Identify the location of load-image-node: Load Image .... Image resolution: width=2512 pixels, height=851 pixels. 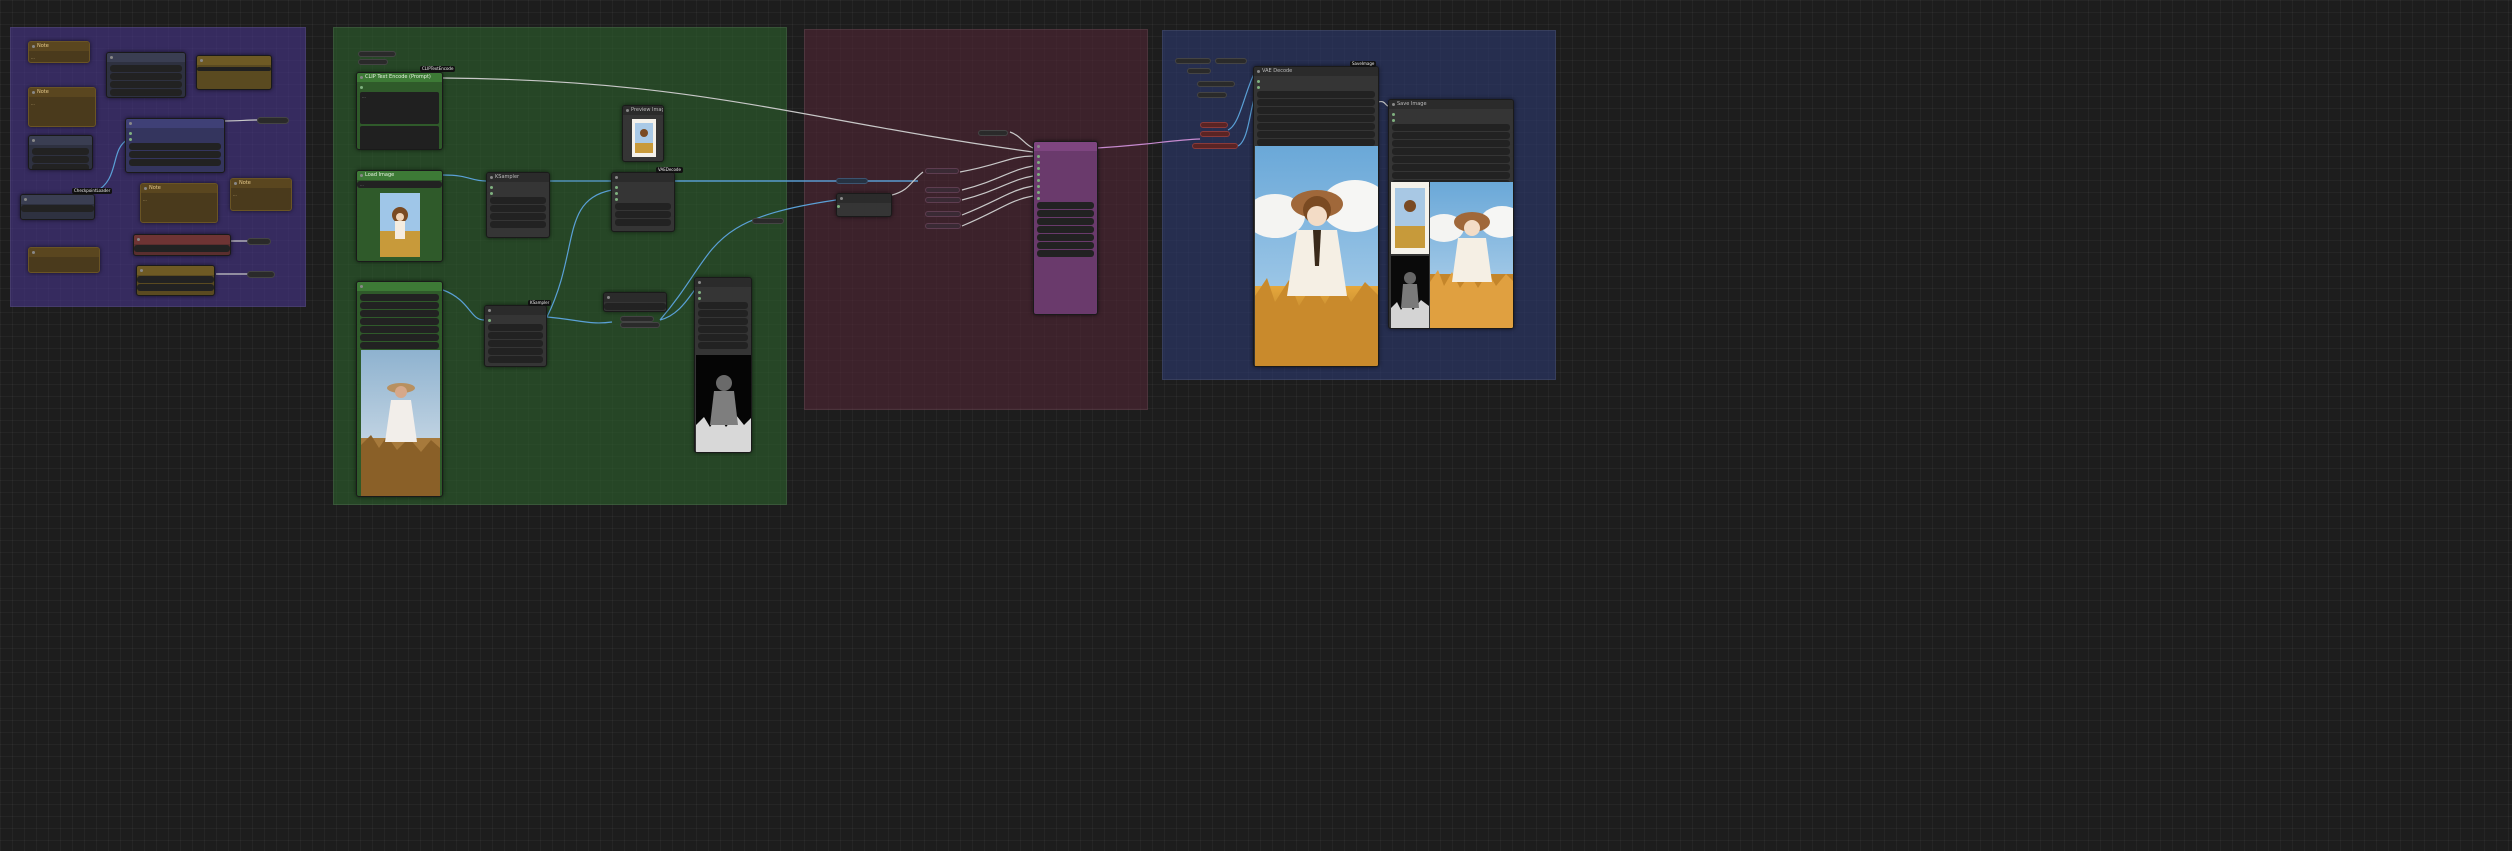
(399, 216).